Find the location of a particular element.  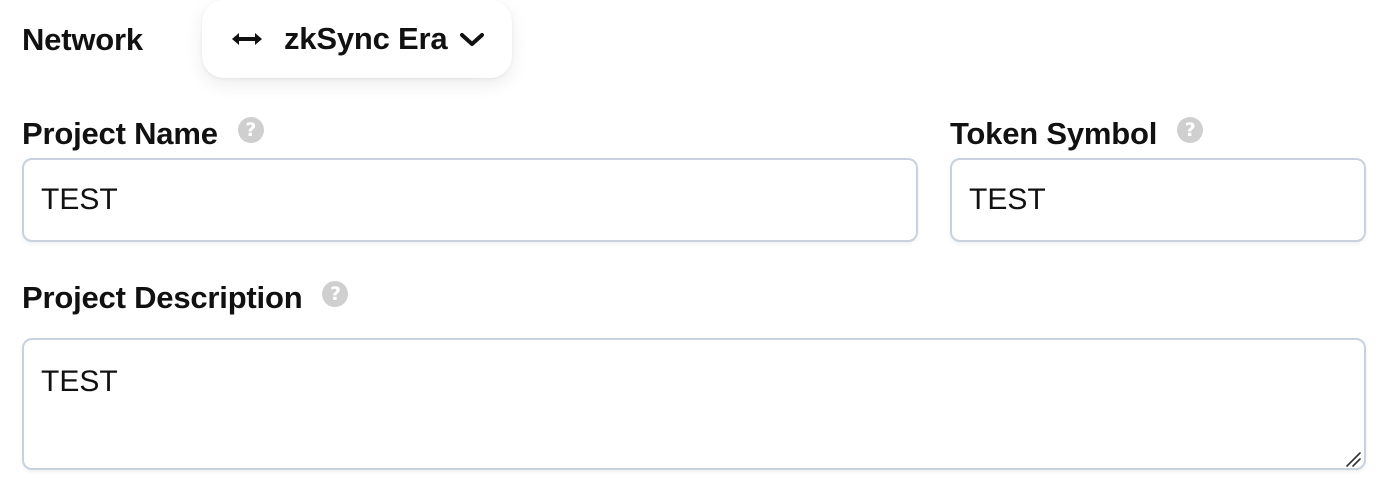

project-name-input is located at coordinates (470, 200).